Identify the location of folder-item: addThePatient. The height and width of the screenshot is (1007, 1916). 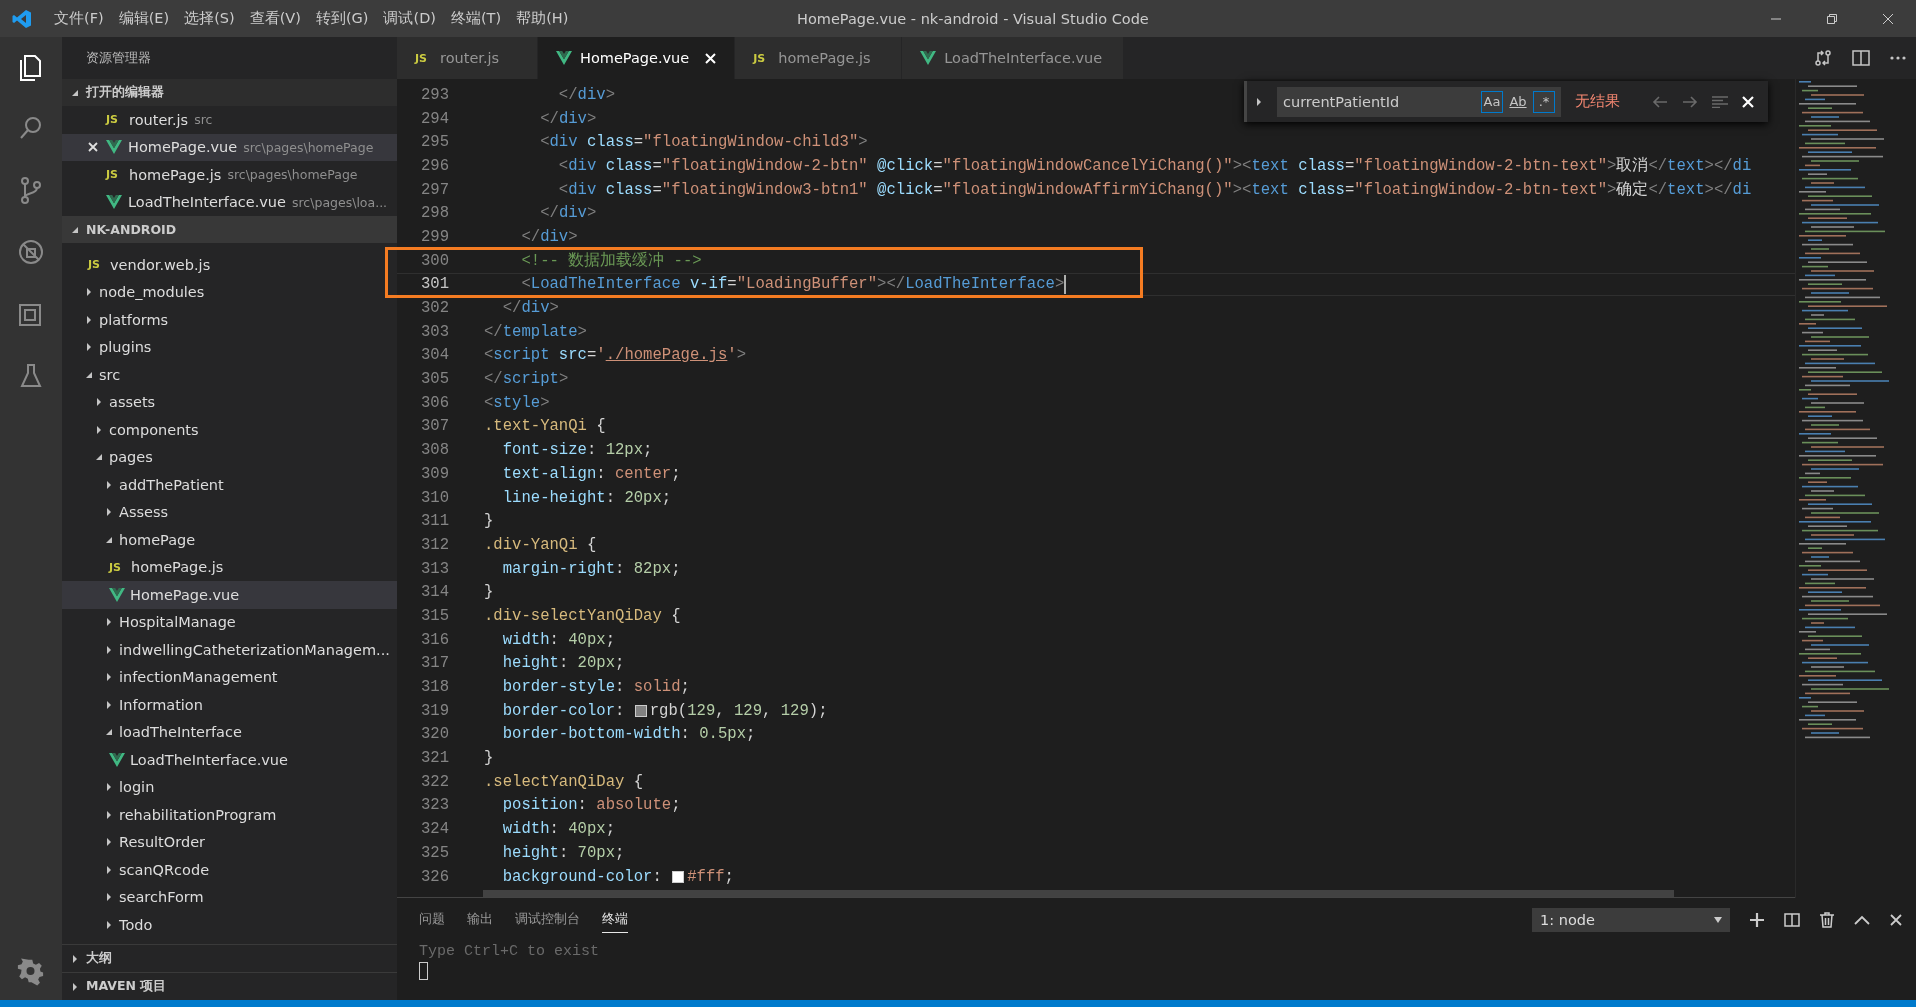
(229, 485).